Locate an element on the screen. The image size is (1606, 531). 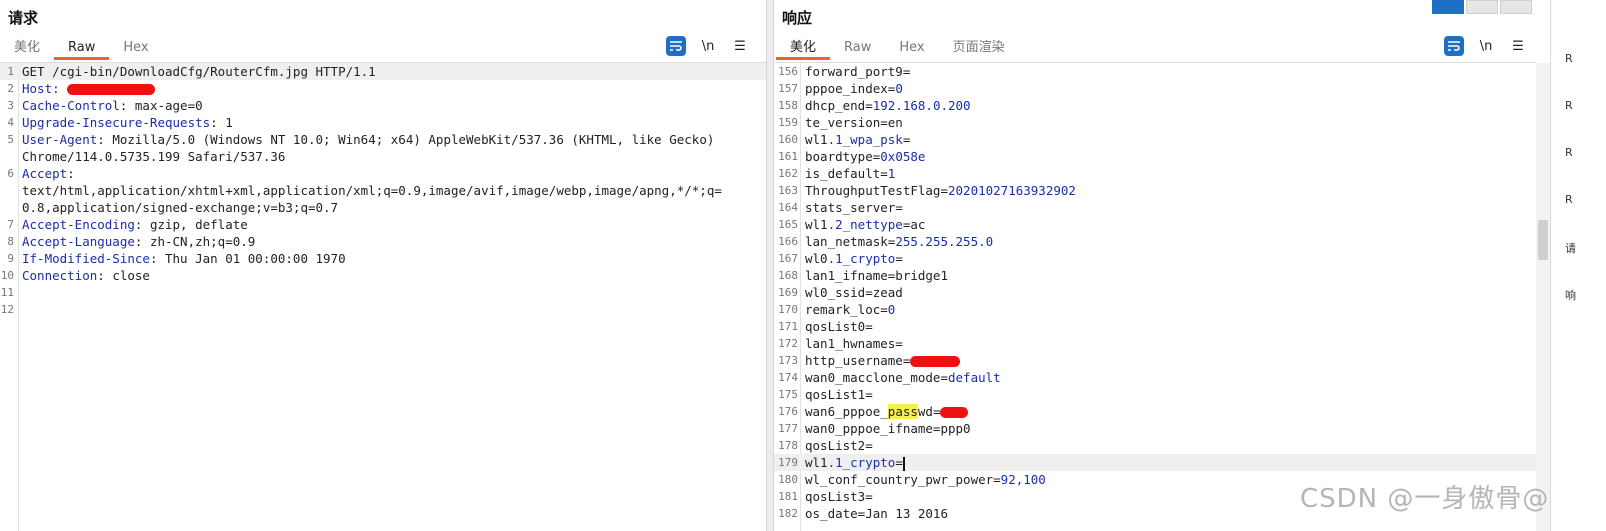
token: Cache-Control is located at coordinates (71, 105).